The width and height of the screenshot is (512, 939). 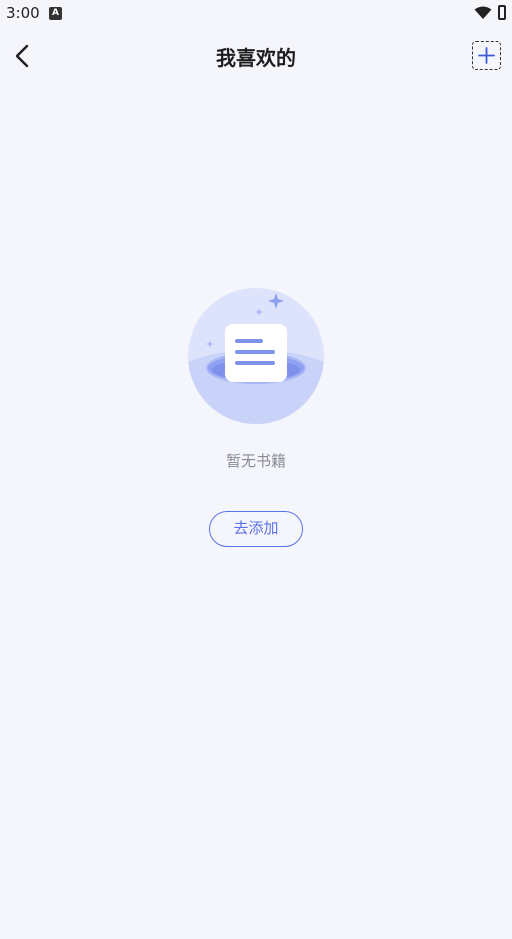 I want to click on empty-document-illustration, so click(x=256, y=356).